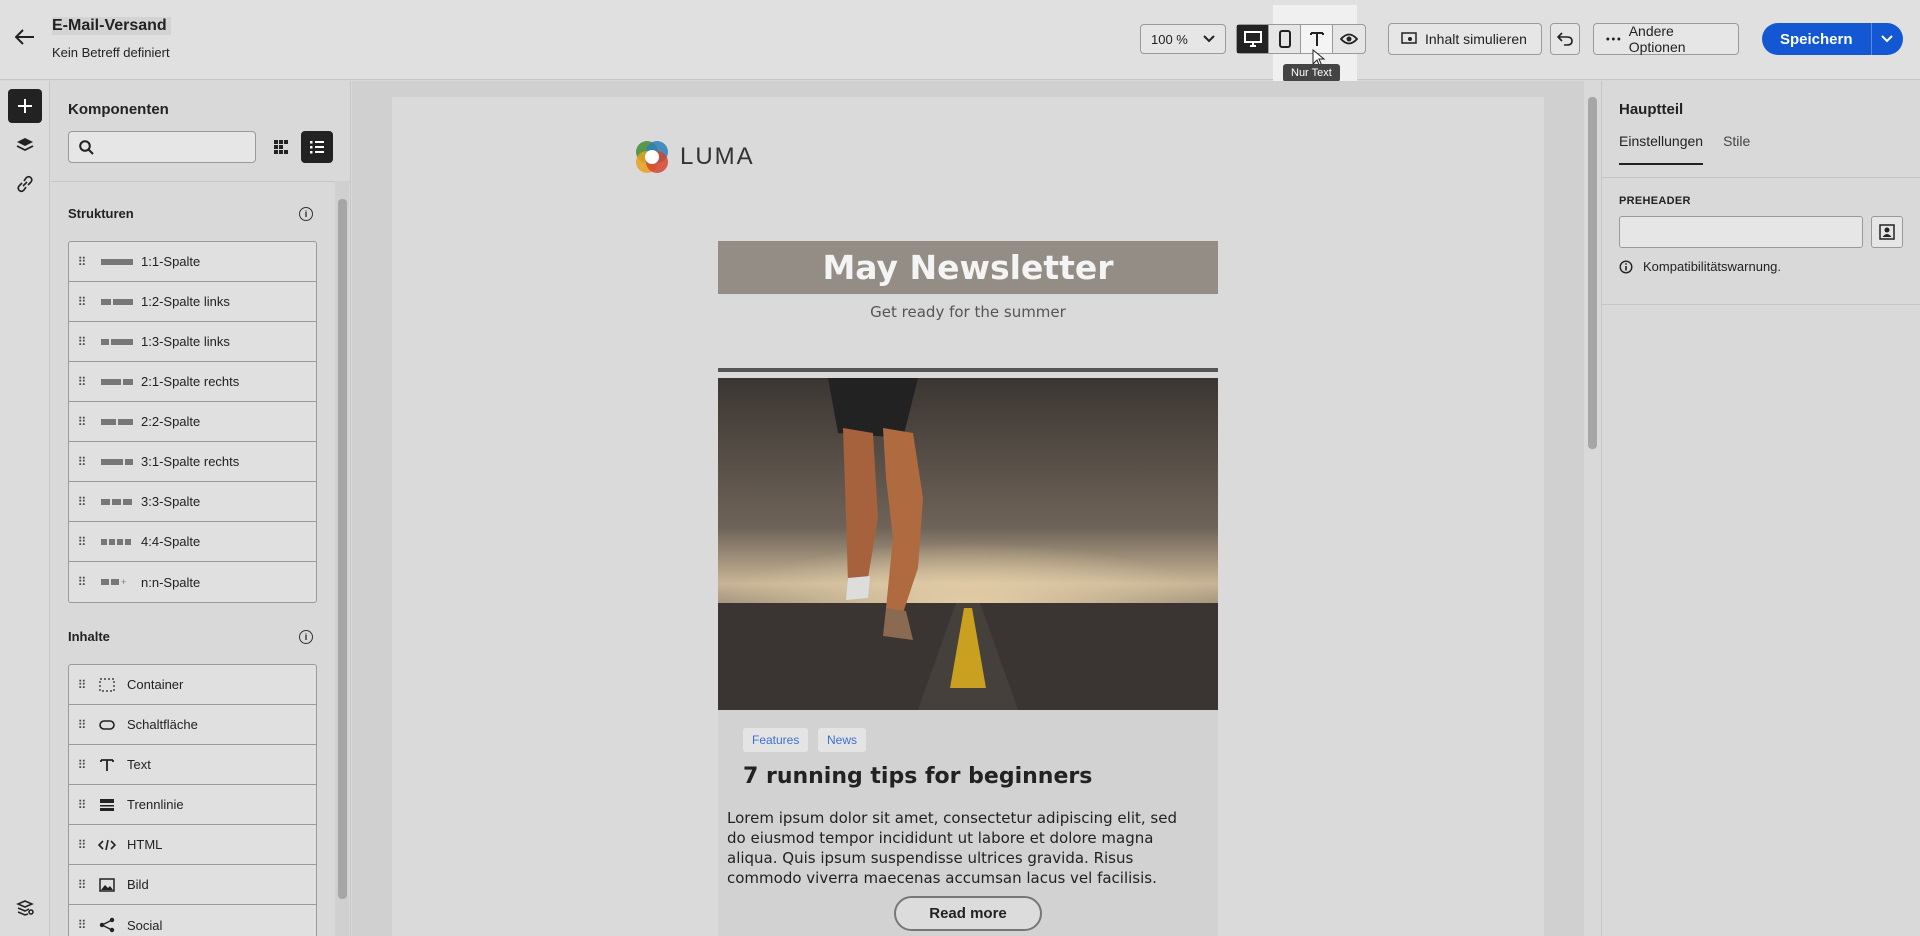  What do you see at coordinates (192, 262) in the screenshot?
I see `structure-item: ⠿ 1:1-Spalte` at bounding box center [192, 262].